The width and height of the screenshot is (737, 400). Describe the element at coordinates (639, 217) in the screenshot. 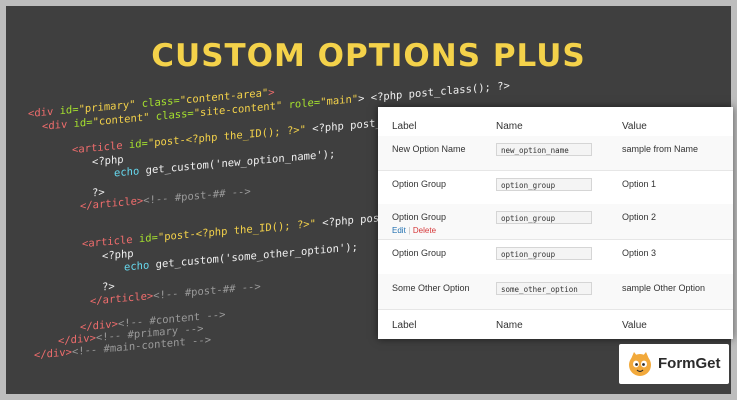

I see `row-value: Option 2` at that location.